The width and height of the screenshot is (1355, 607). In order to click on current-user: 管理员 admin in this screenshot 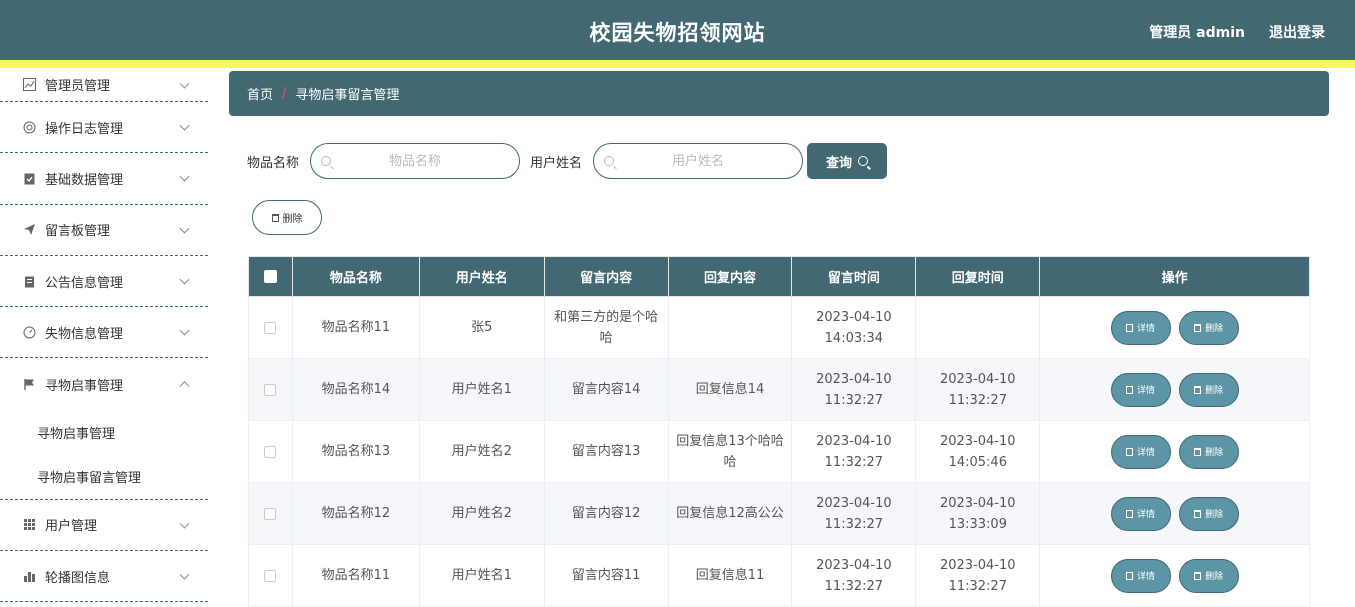, I will do `click(1197, 33)`.